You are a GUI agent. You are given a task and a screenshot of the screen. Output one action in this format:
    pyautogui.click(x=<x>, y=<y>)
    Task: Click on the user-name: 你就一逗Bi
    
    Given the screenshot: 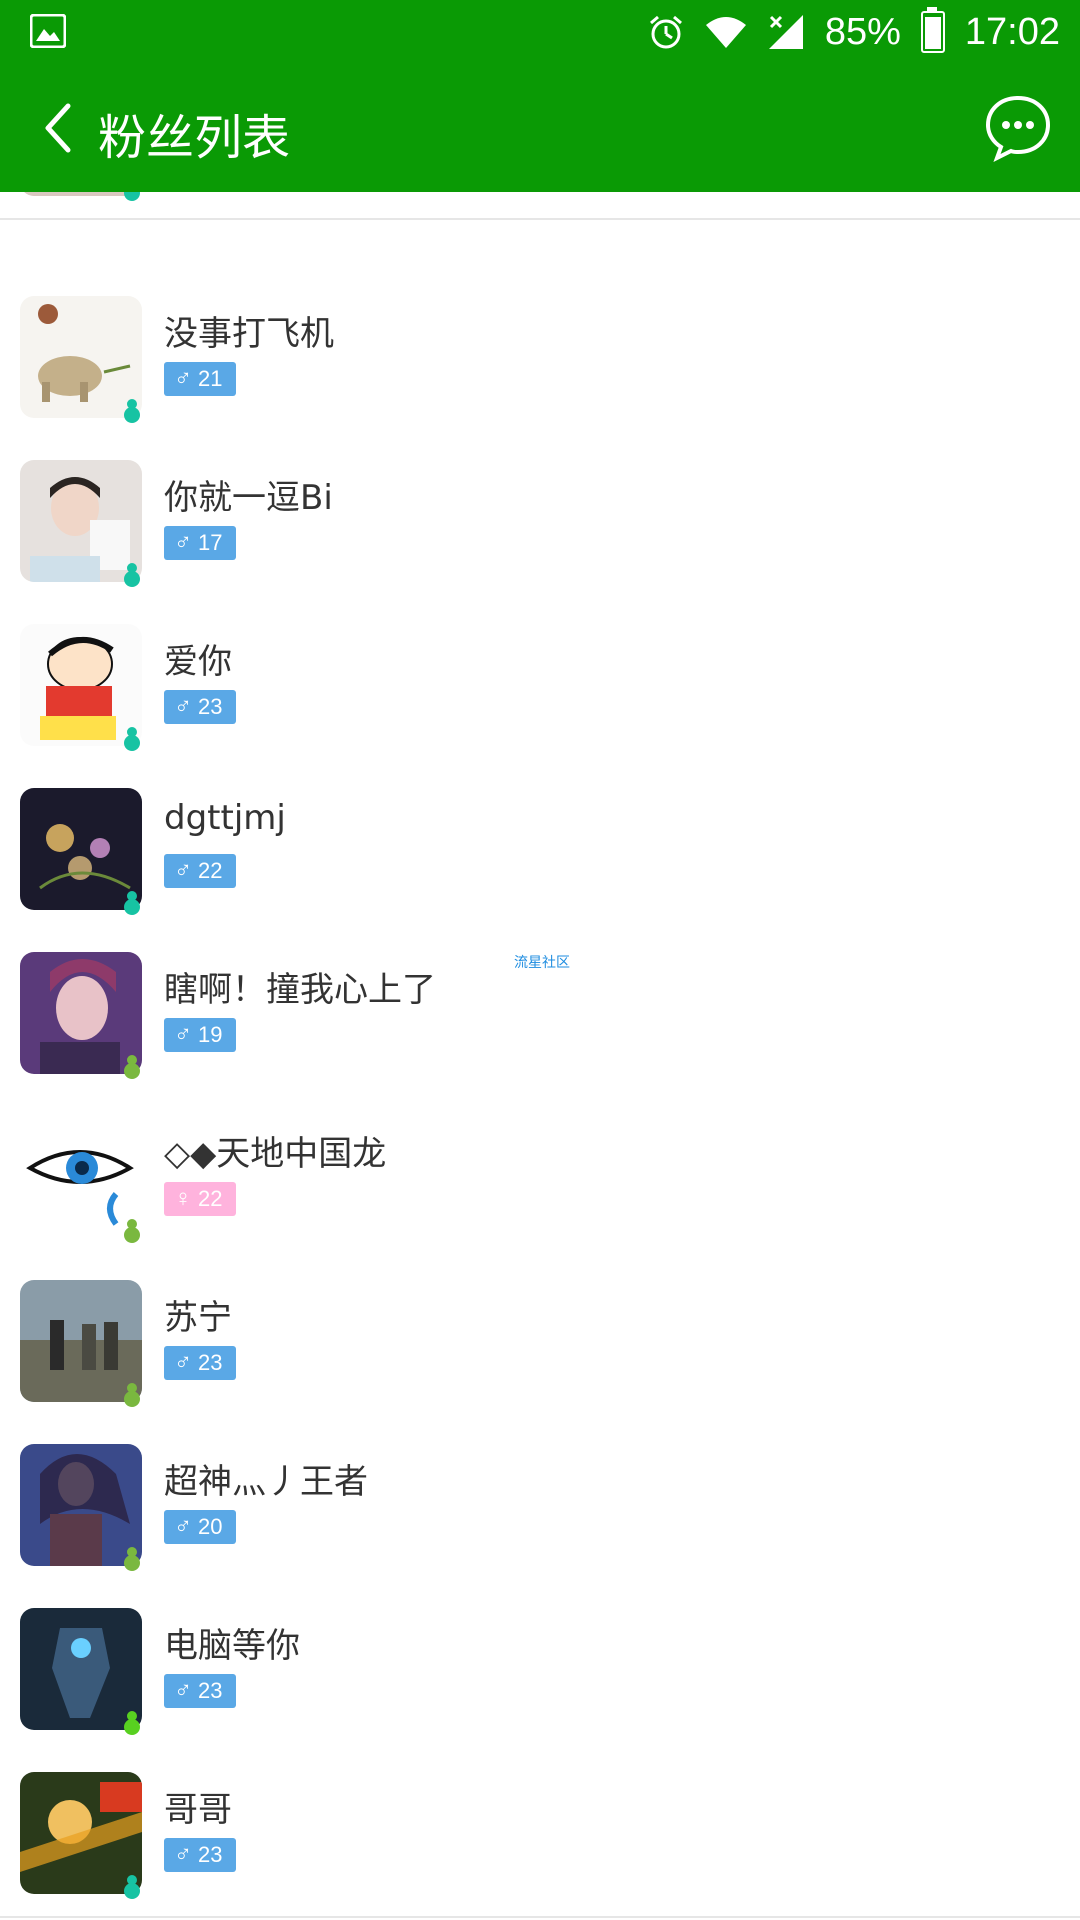 What is the action you would take?
    pyautogui.click(x=248, y=498)
    